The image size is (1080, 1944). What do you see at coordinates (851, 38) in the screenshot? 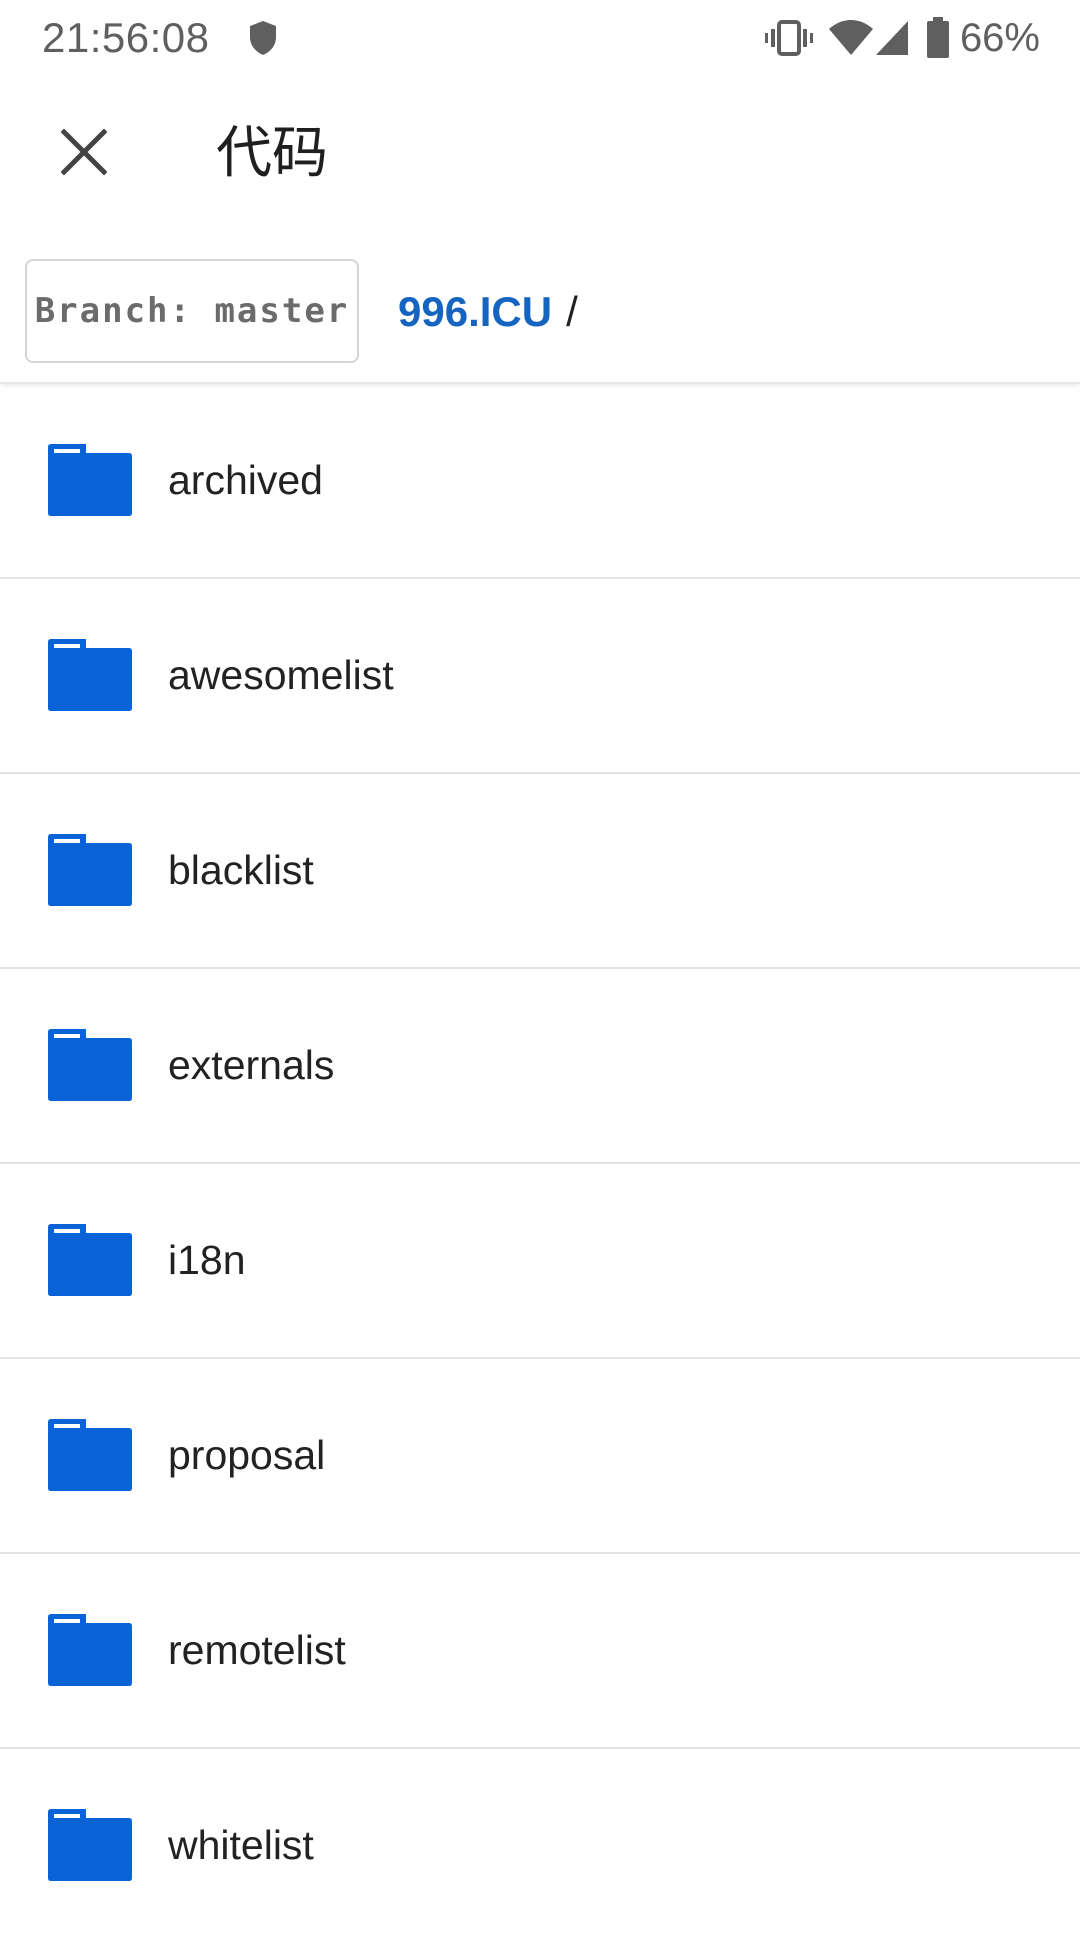
I see `wifi-icon` at bounding box center [851, 38].